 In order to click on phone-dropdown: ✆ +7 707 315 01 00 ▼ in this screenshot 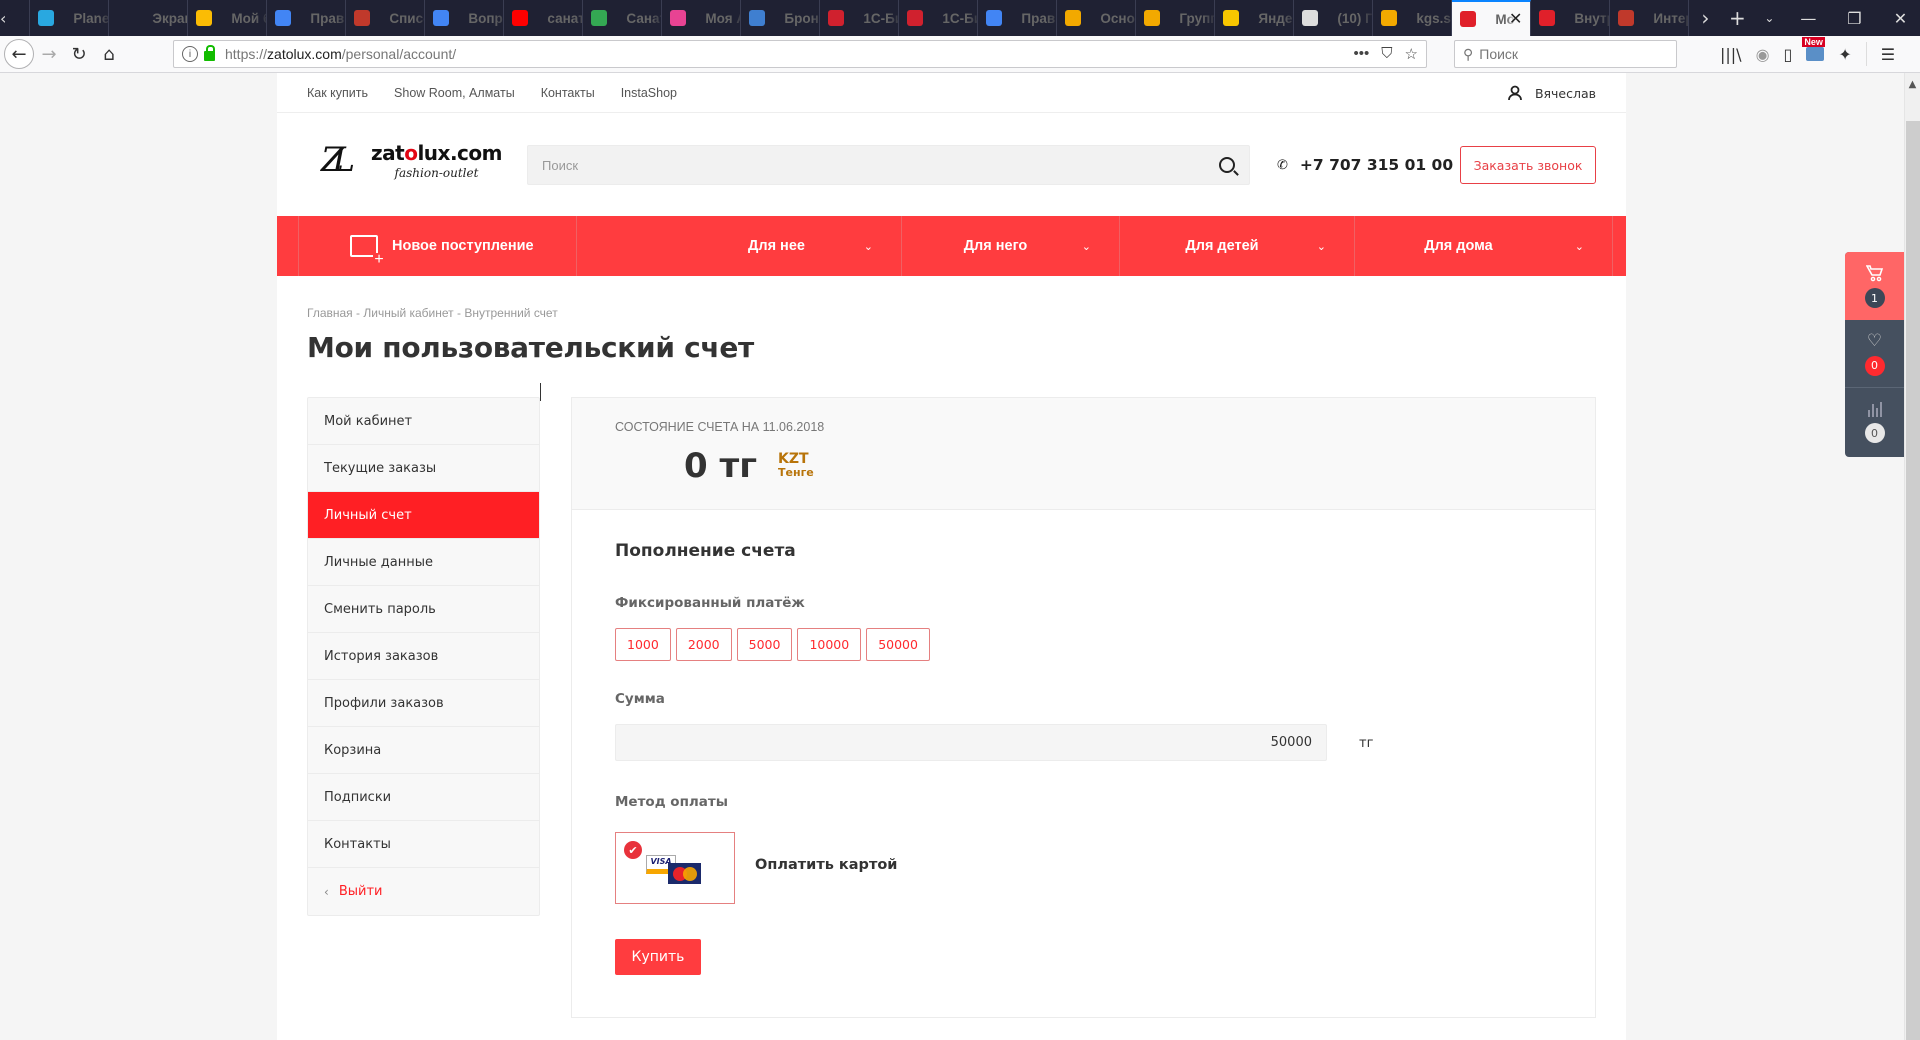, I will do `click(1374, 165)`.